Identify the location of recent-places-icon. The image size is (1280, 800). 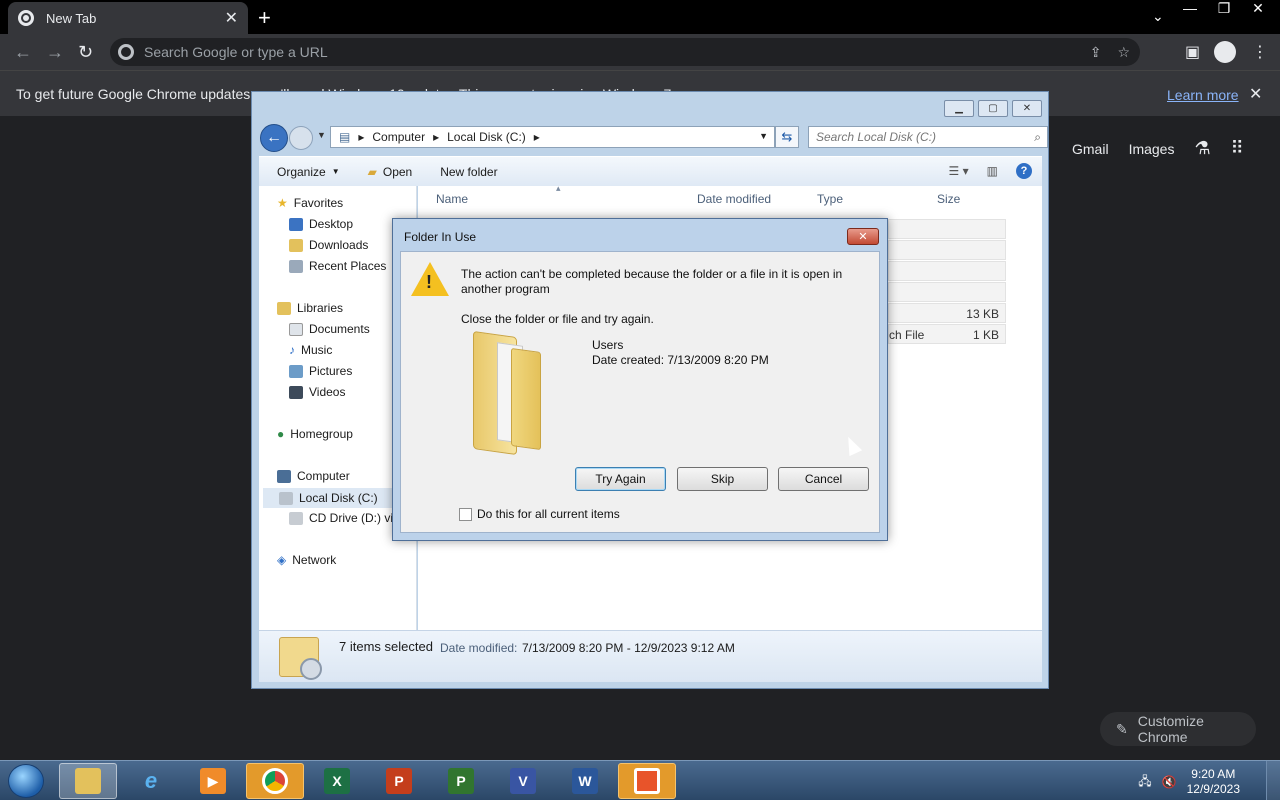
(296, 266).